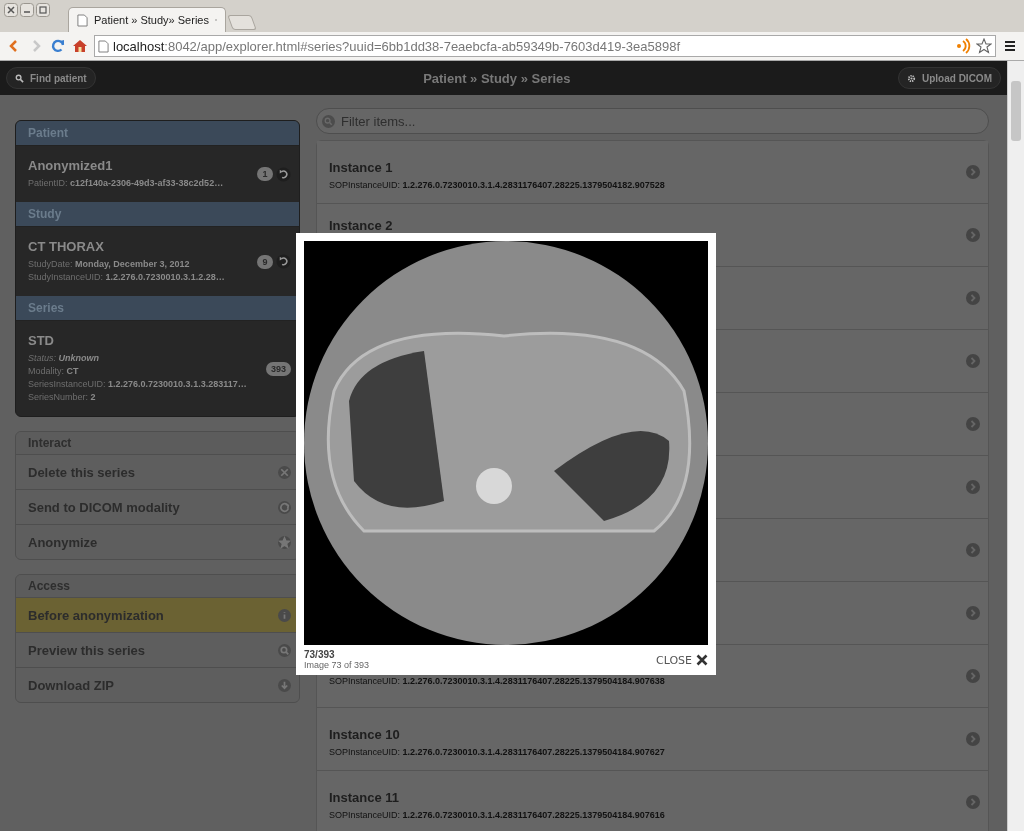 This screenshot has height=831, width=1024. What do you see at coordinates (497, 751) in the screenshot?
I see `instance-uid: SOPInstanceUID: 1.2.276.0.7230010.3.1.4.2831176407.28225.1379504184.907627` at bounding box center [497, 751].